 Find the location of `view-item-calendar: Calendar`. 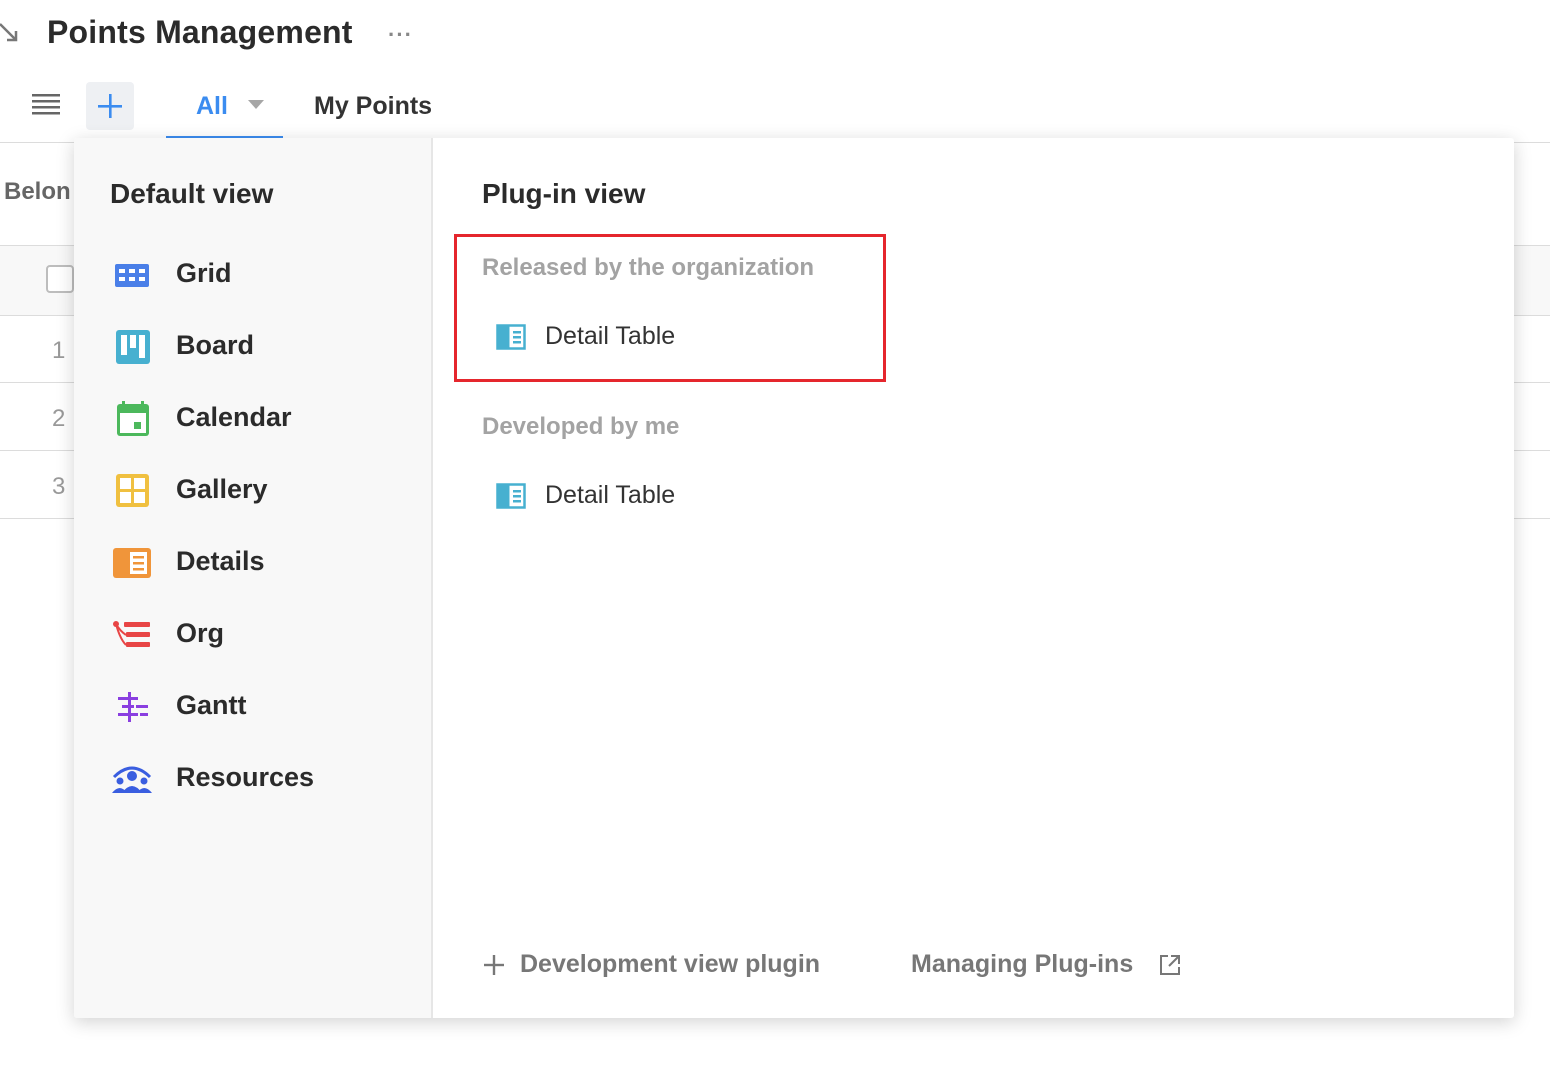

view-item-calendar: Calendar is located at coordinates (260, 419).